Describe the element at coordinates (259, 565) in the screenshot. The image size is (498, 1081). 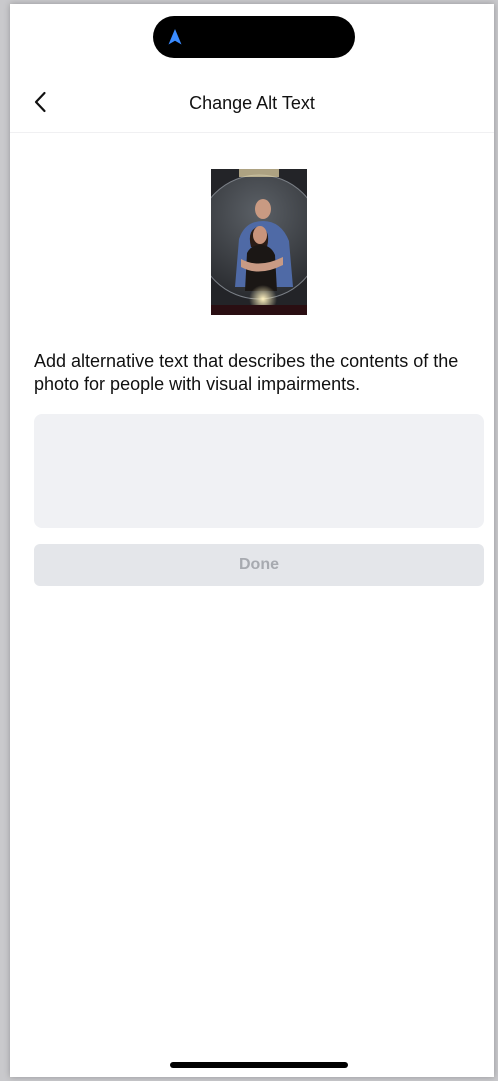
I see `done-button: Done` at that location.